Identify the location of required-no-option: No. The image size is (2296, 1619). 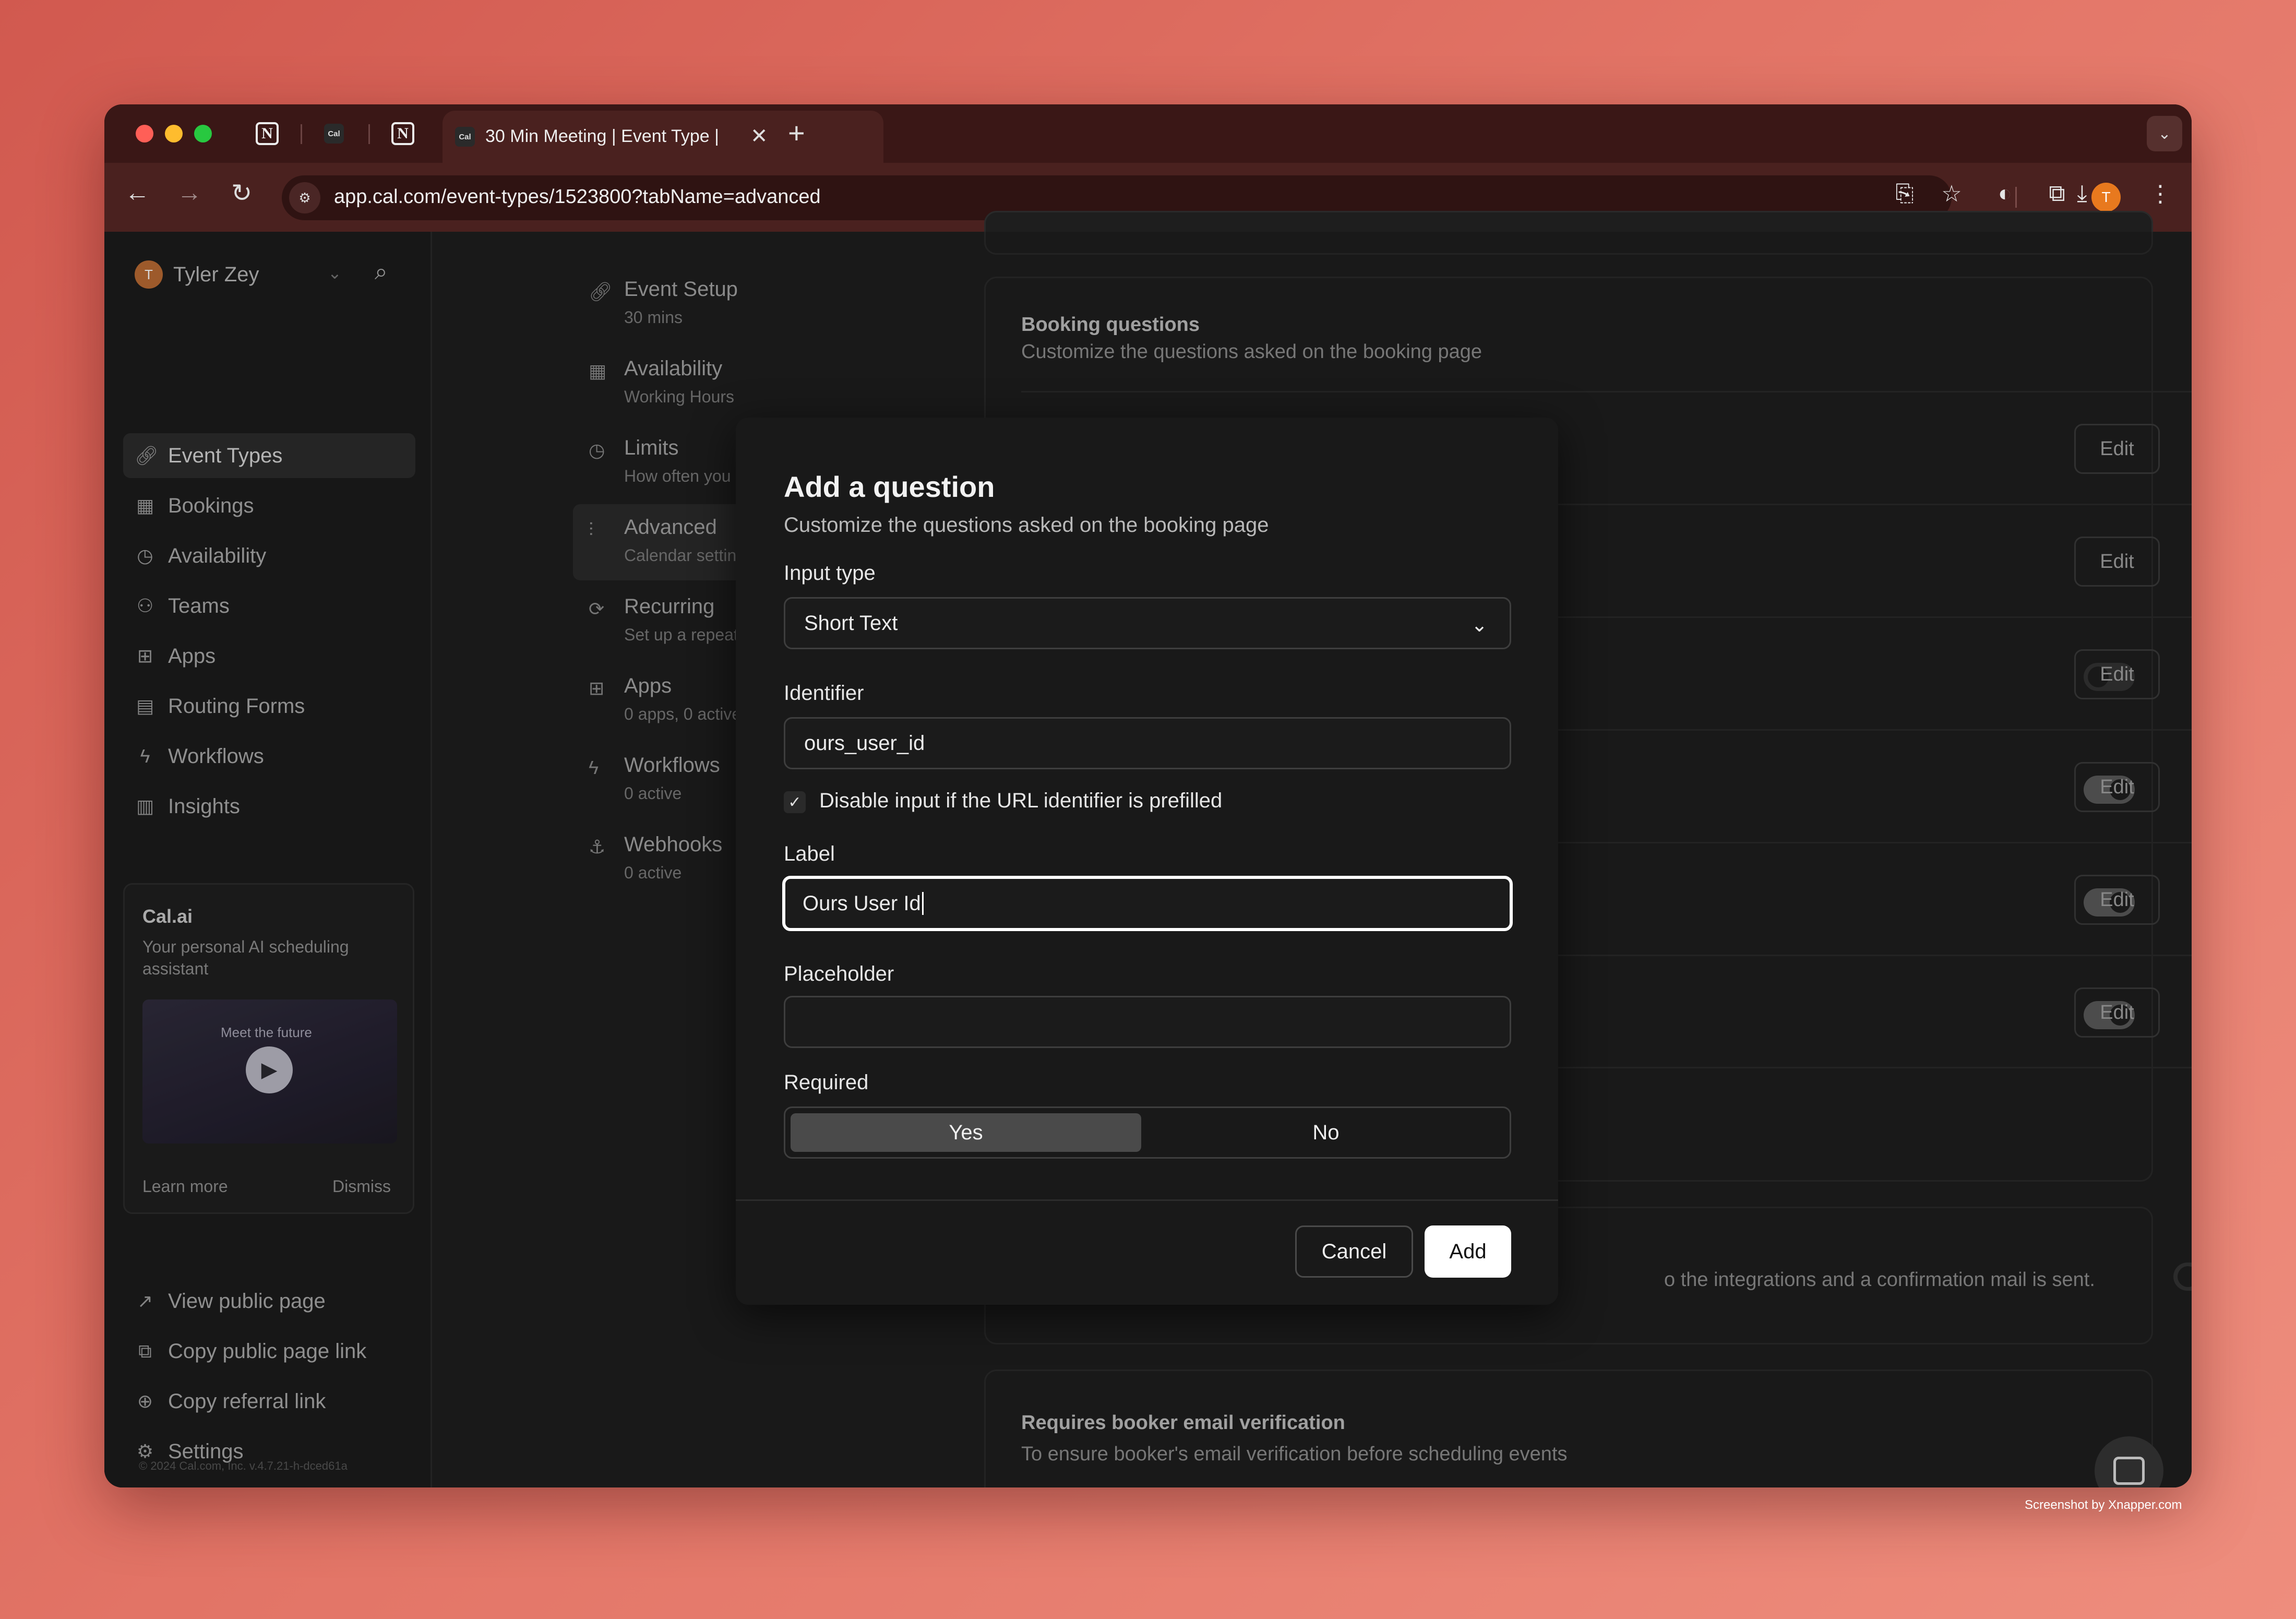
(1326, 1132).